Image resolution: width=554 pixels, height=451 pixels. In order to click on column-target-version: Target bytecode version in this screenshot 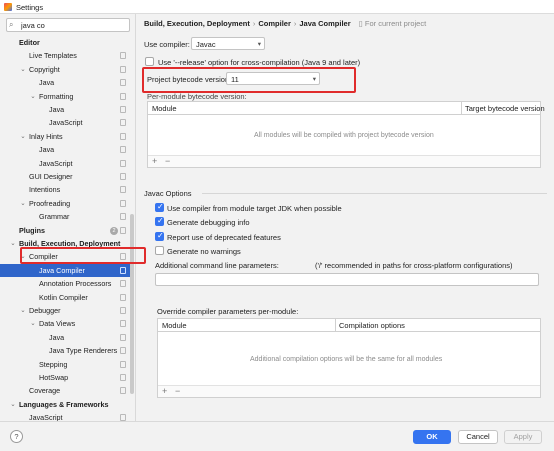, I will do `click(505, 108)`.